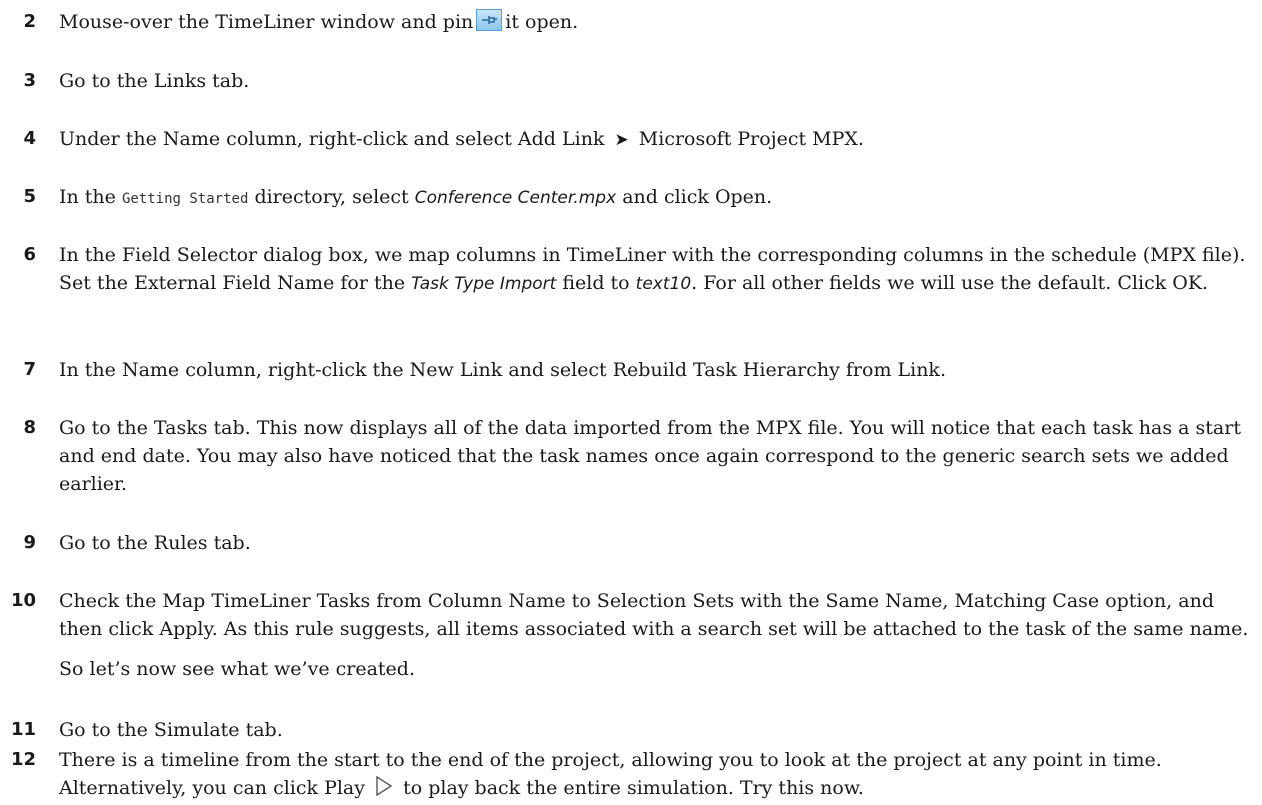 Image resolution: width=1262 pixels, height=805 pixels. I want to click on step-text: Go to the Rules tab., so click(155, 543).